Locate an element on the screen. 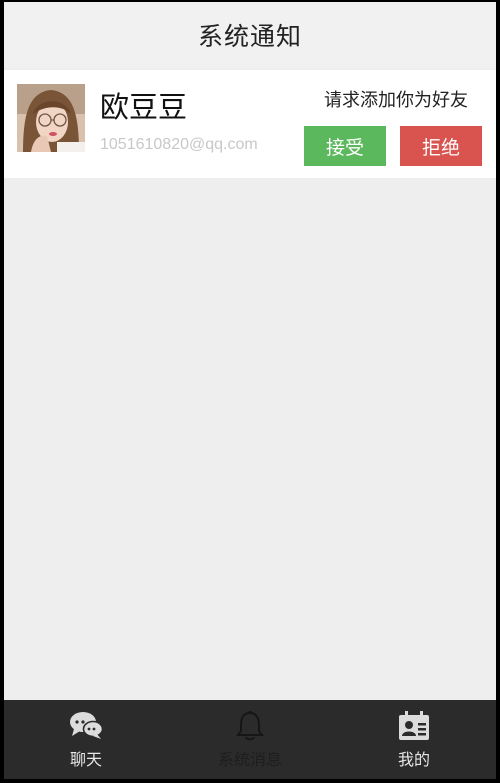 The width and height of the screenshot is (500, 783). avatar is located at coordinates (51, 118).